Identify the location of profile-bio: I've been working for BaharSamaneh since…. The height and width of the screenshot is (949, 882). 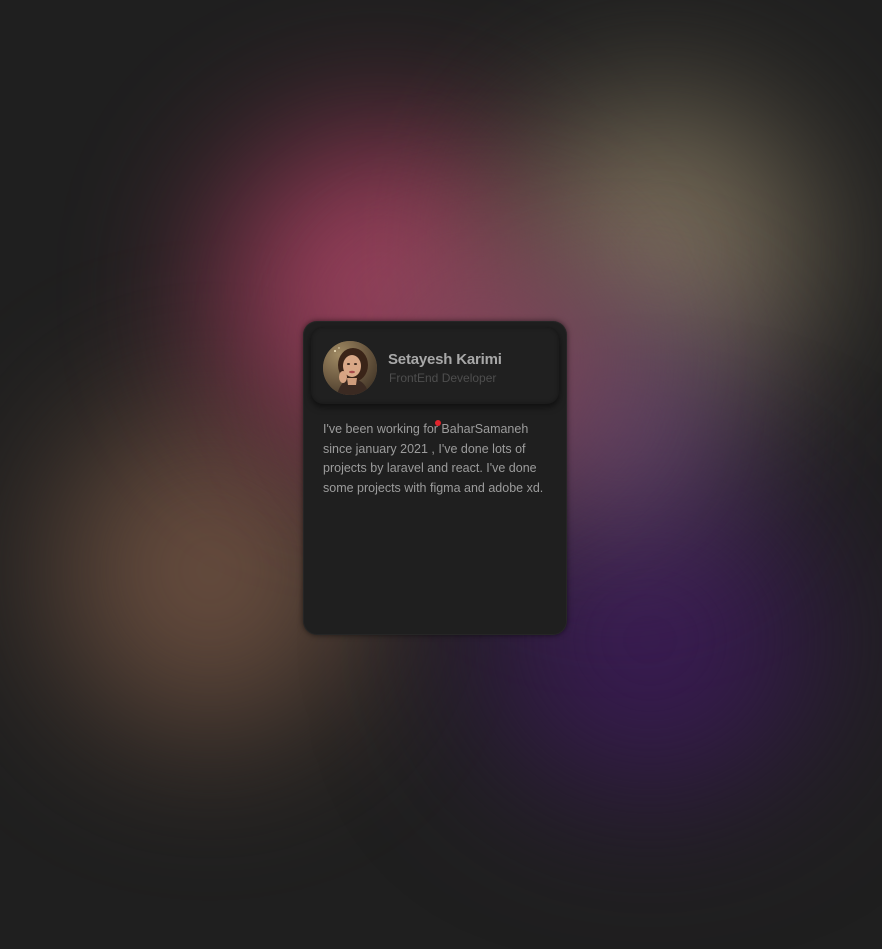
(433, 458).